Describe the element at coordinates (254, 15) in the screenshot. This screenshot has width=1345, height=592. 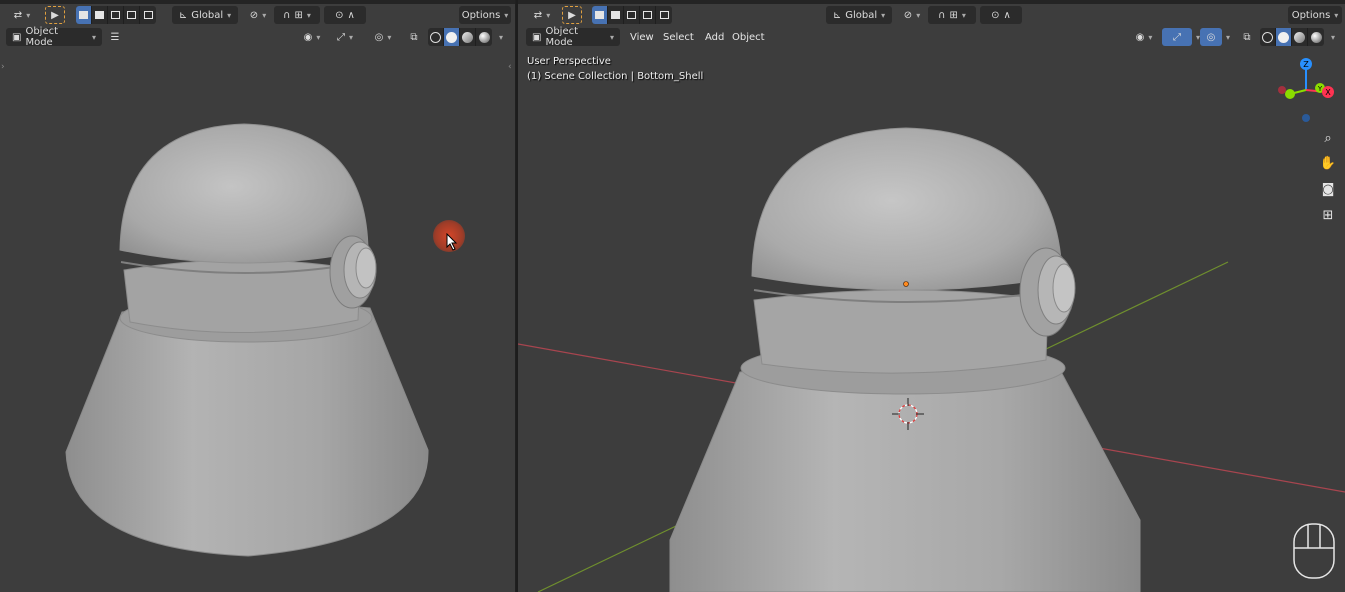
I see `pivot-icon: ⊘` at that location.